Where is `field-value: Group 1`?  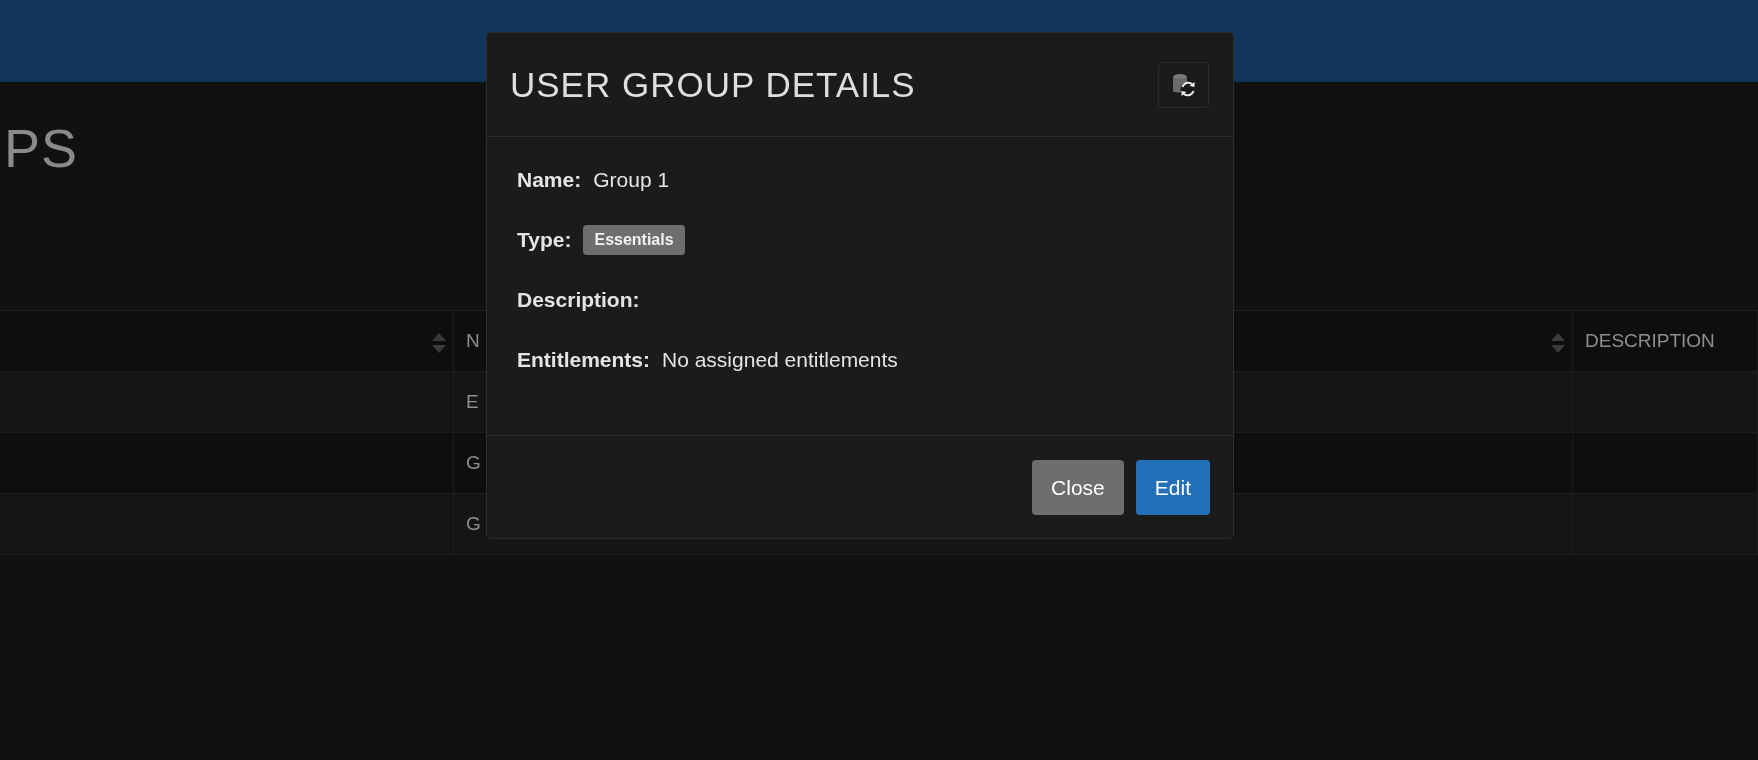
field-value: Group 1 is located at coordinates (631, 180).